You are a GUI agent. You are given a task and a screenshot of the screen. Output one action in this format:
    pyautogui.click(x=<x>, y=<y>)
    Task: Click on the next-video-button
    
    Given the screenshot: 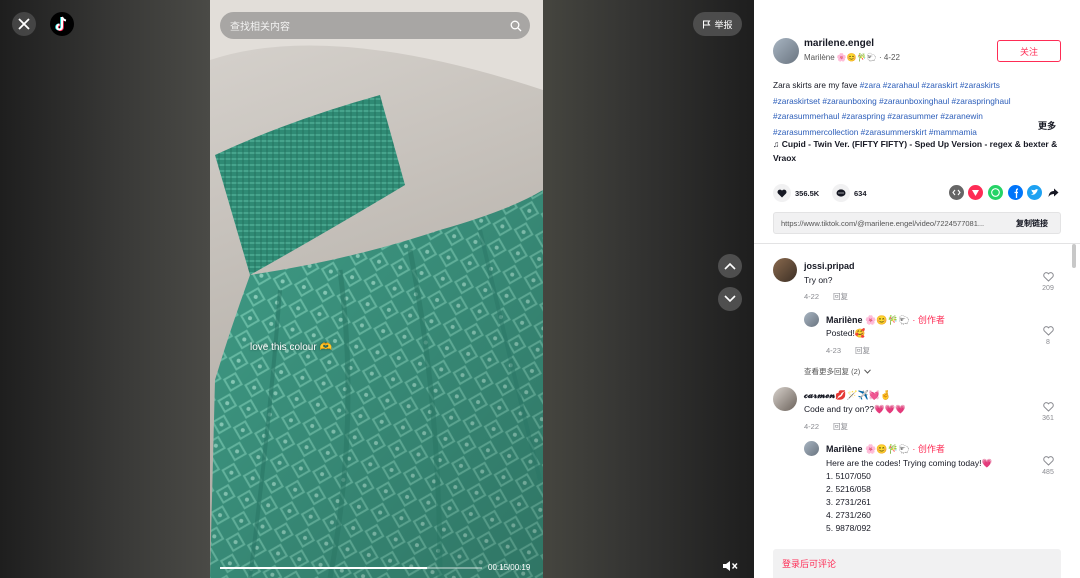 What is the action you would take?
    pyautogui.click(x=730, y=299)
    